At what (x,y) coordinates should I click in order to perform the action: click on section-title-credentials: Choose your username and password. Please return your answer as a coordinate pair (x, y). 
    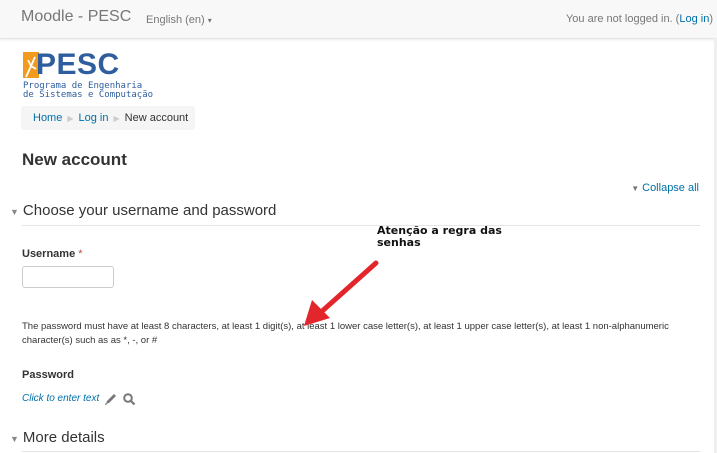
    Looking at the image, I should click on (149, 210).